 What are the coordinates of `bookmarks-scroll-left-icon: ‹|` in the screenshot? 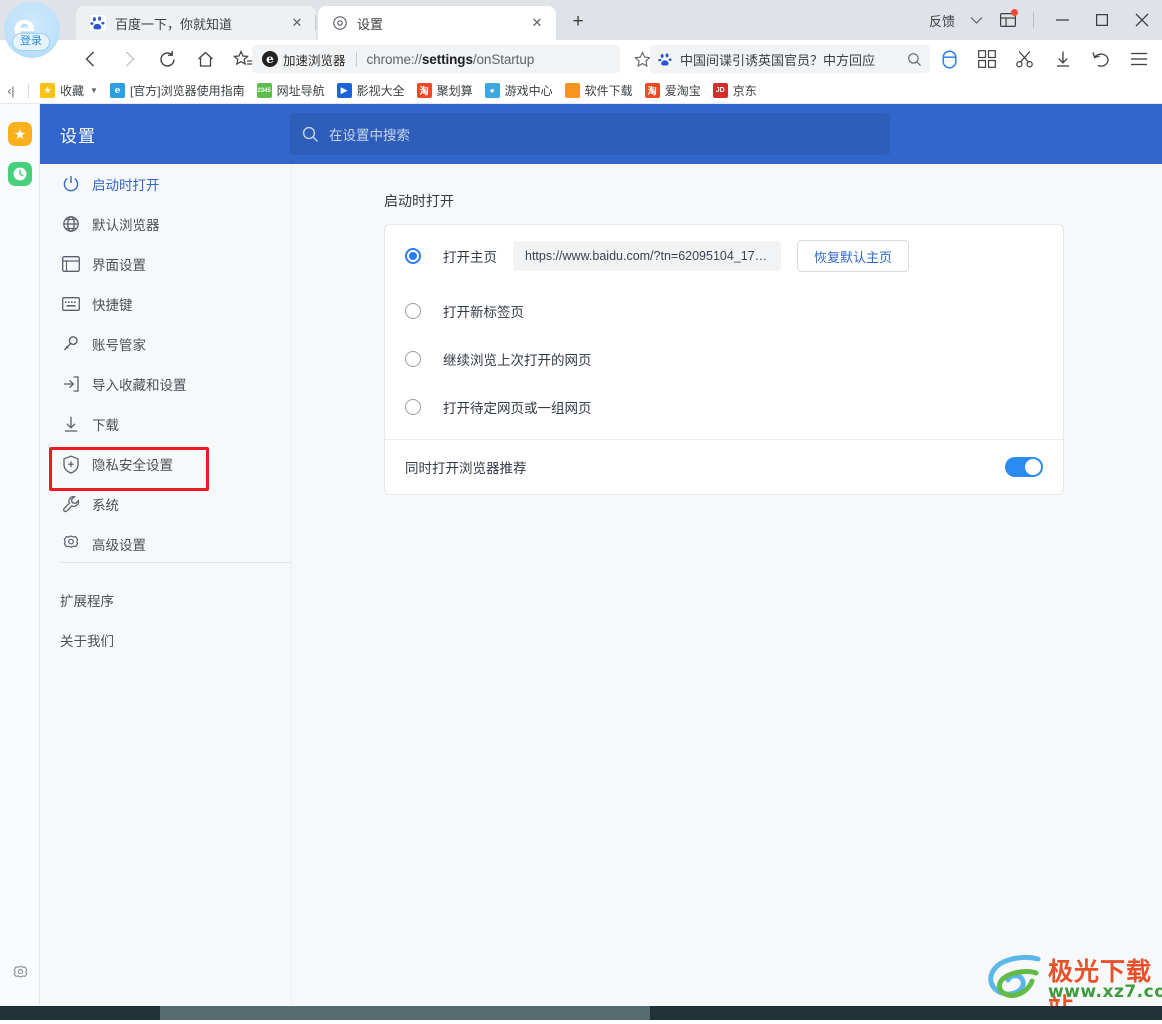 It's located at (11, 91).